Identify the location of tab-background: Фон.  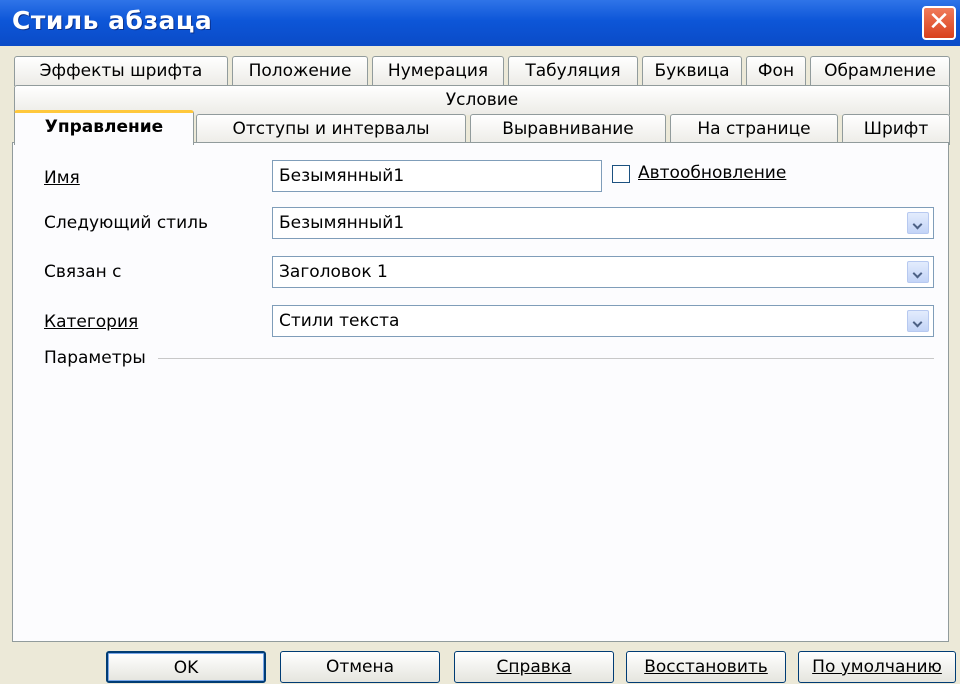
(776, 71).